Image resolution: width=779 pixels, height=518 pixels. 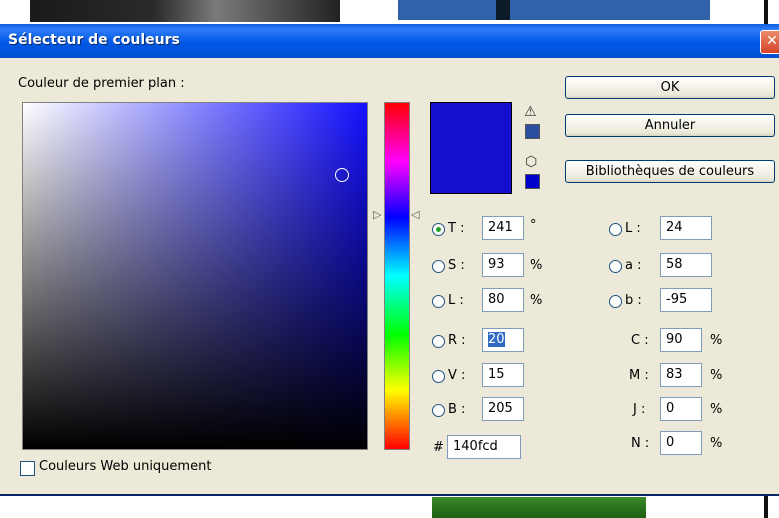 I want to click on hue-slider-left-arrow: ▷, so click(x=377, y=214).